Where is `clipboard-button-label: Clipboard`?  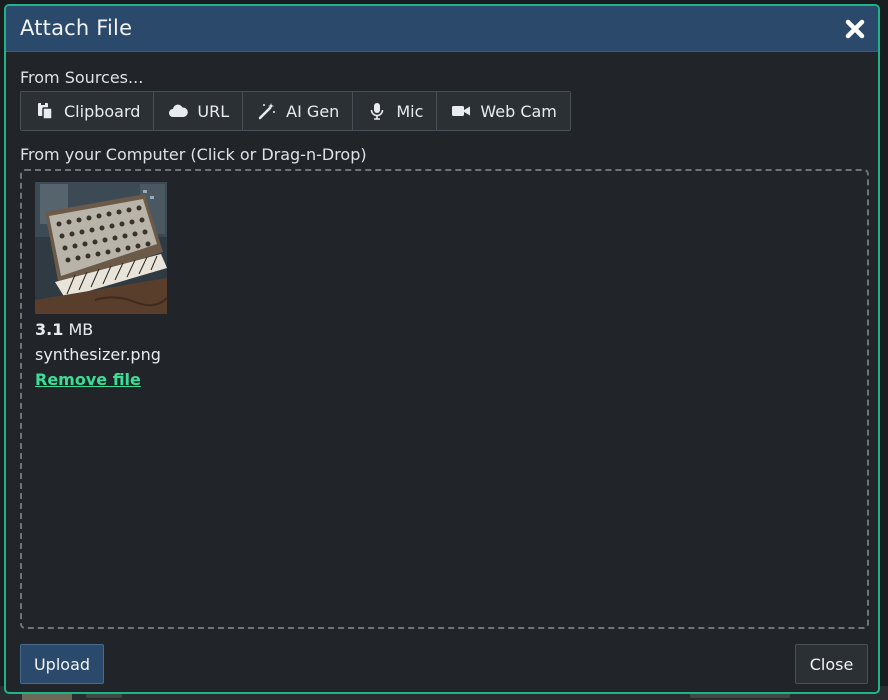
clipboard-button-label: Clipboard is located at coordinates (102, 111).